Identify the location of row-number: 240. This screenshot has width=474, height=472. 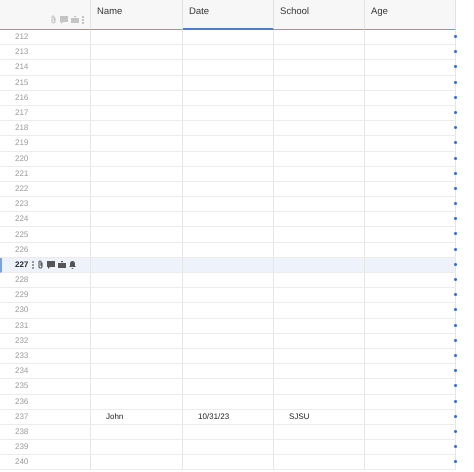
(45, 462).